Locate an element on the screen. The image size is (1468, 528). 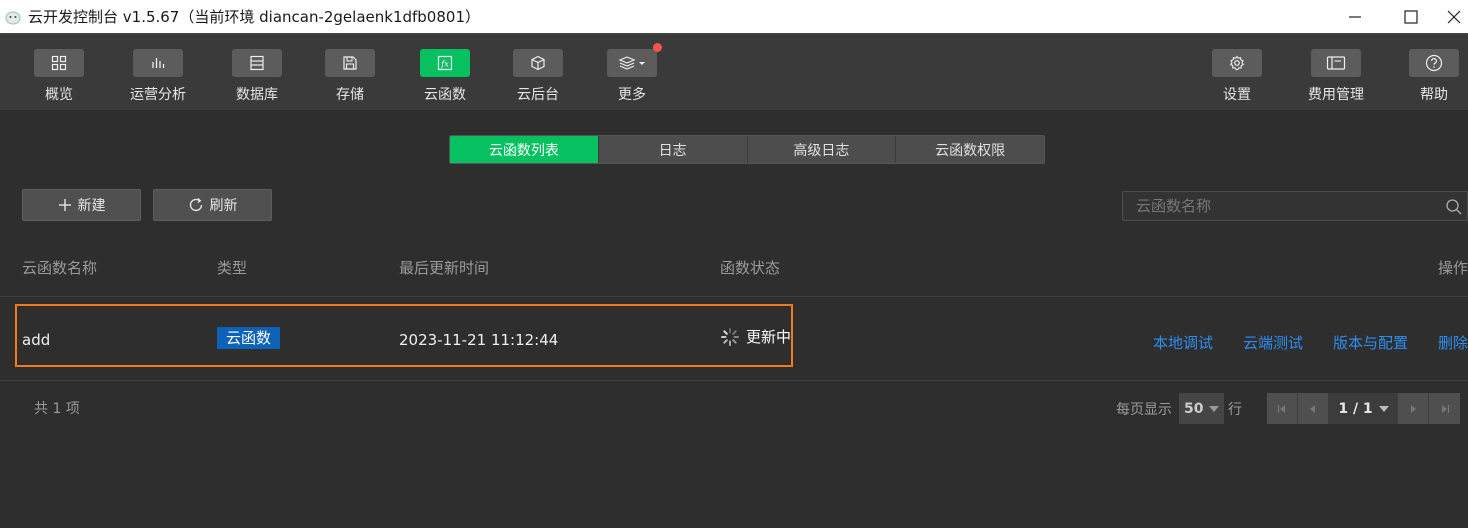
search-box is located at coordinates (1295, 206).